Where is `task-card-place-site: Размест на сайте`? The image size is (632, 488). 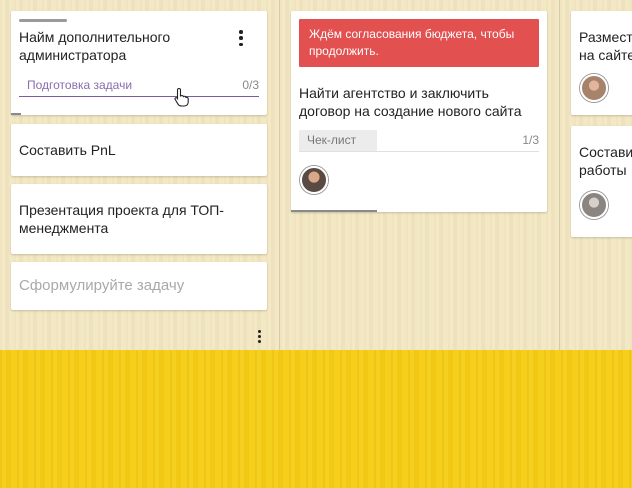
task-card-place-site: Размест на сайте is located at coordinates (601, 63).